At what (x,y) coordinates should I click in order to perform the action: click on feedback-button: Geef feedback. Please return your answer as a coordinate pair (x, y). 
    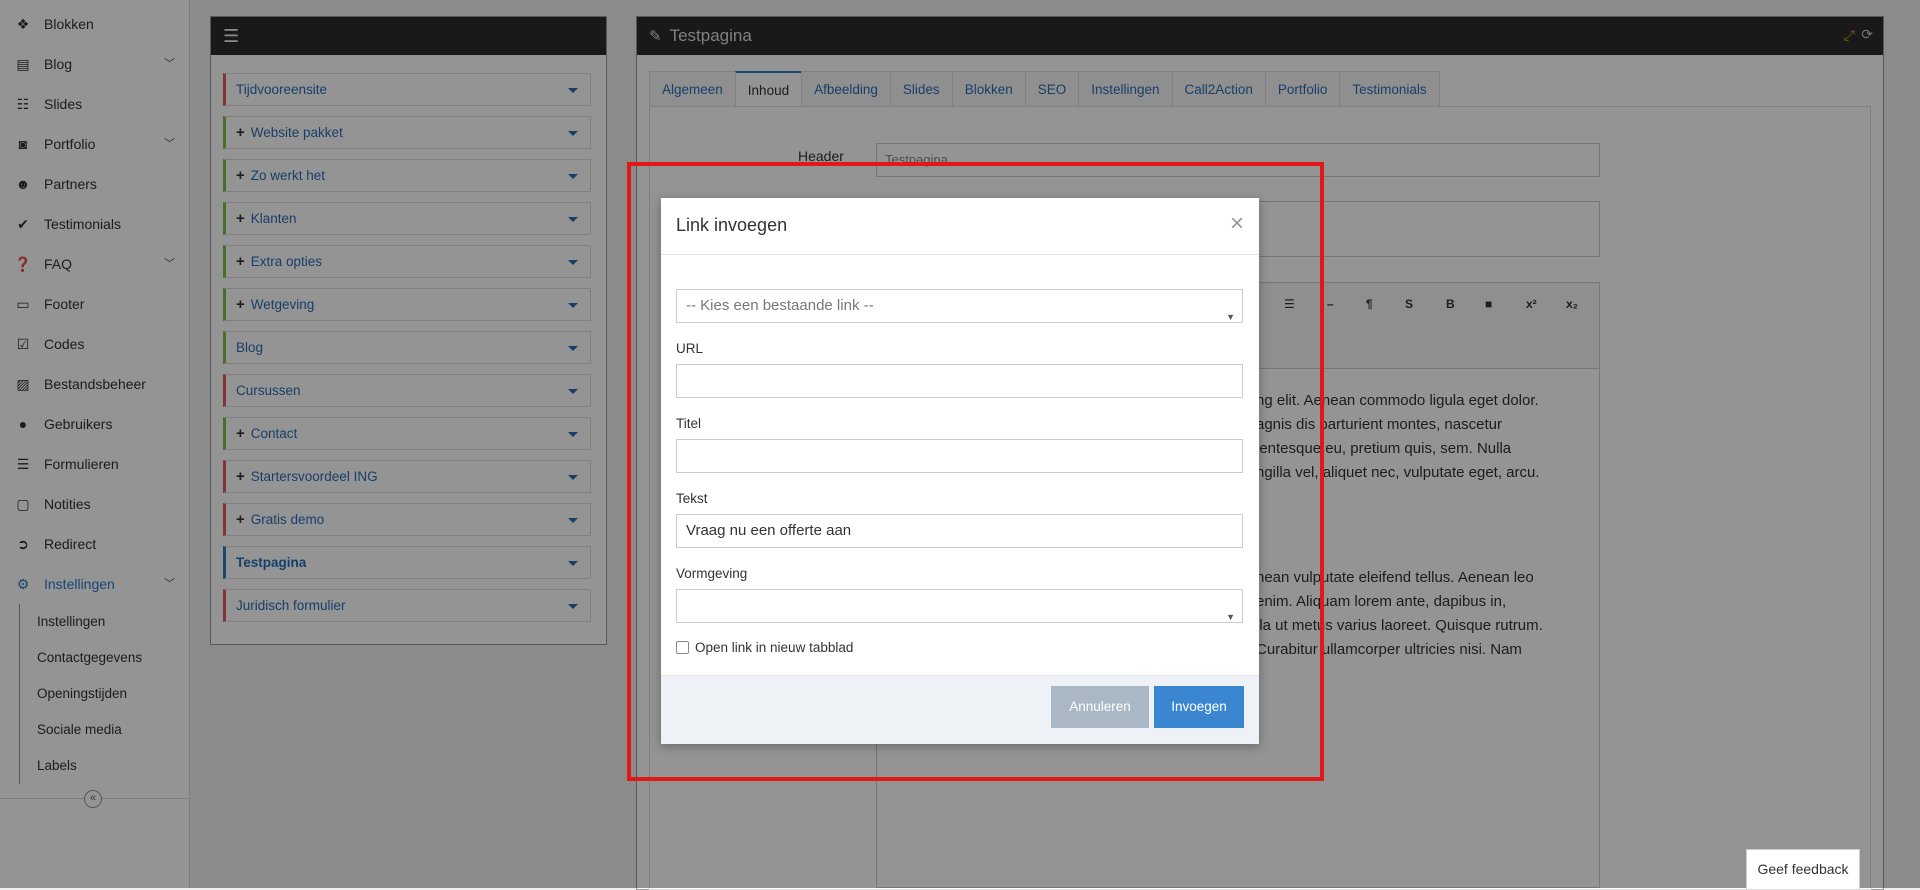
    Looking at the image, I should click on (1803, 869).